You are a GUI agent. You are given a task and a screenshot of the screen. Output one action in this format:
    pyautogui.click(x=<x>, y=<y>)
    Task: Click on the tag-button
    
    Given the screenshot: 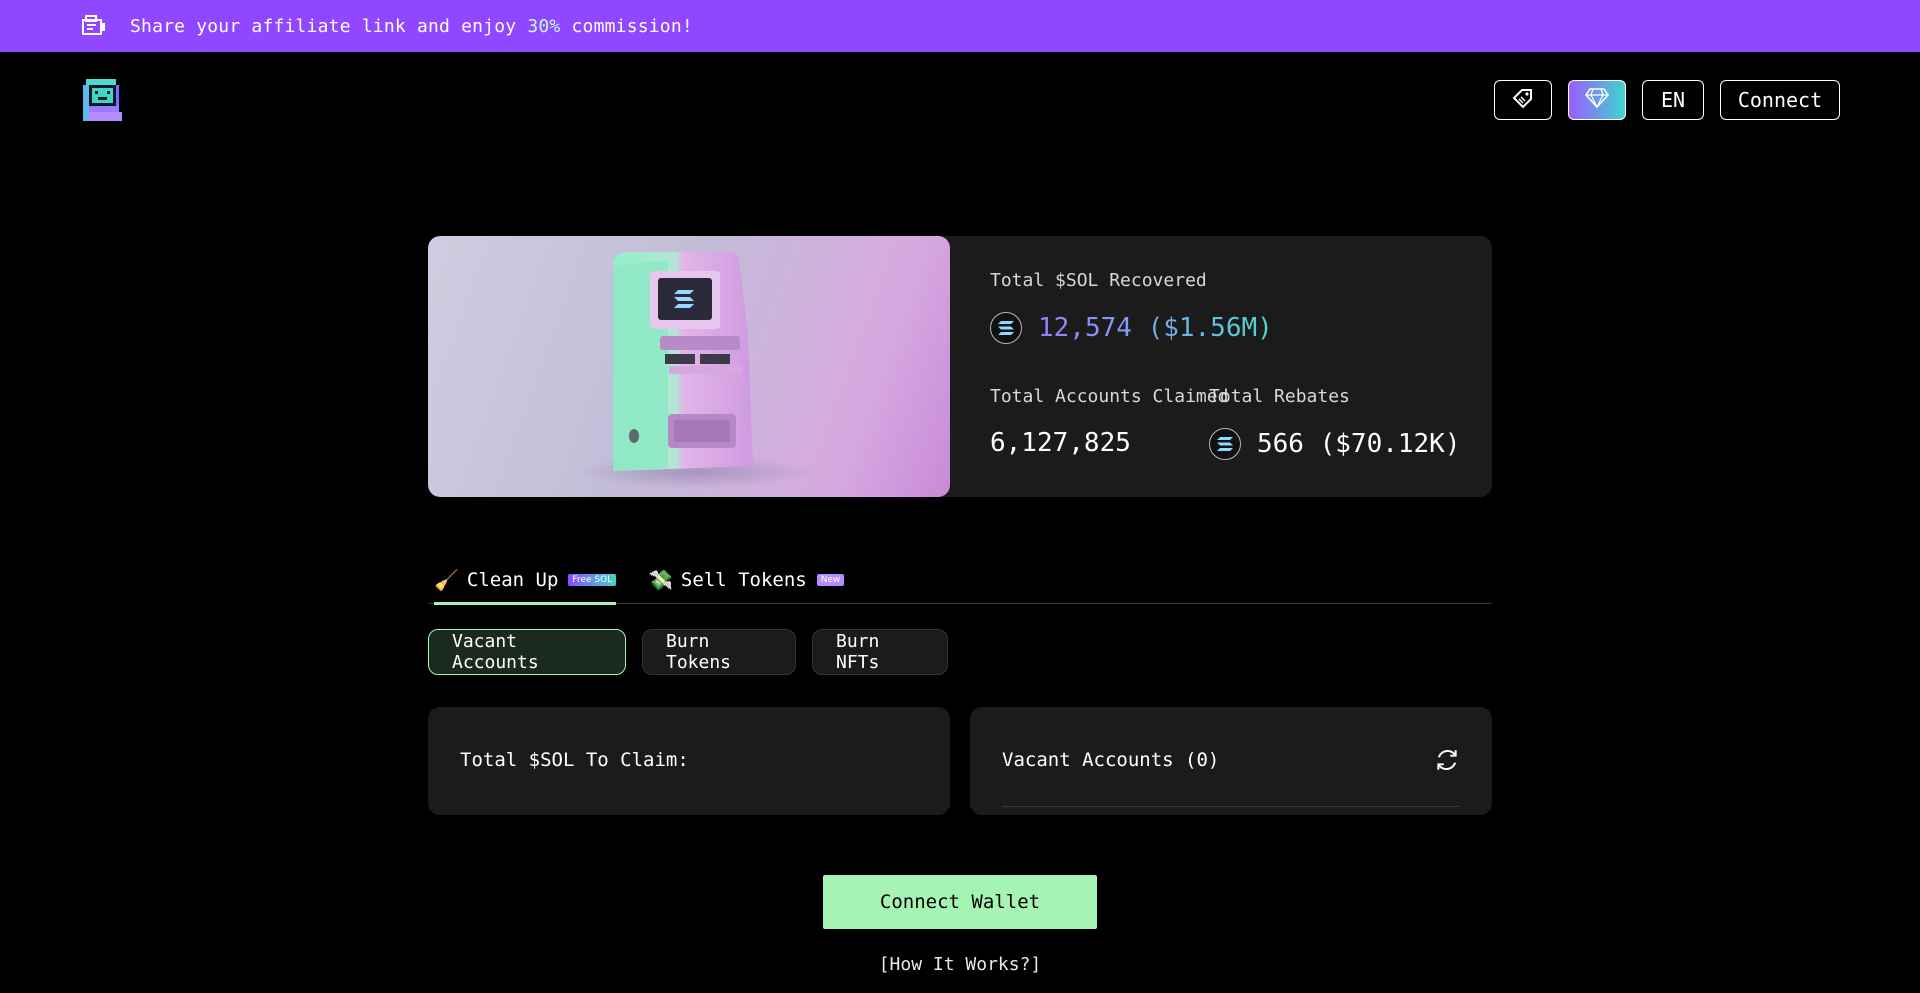 What is the action you would take?
    pyautogui.click(x=1523, y=100)
    